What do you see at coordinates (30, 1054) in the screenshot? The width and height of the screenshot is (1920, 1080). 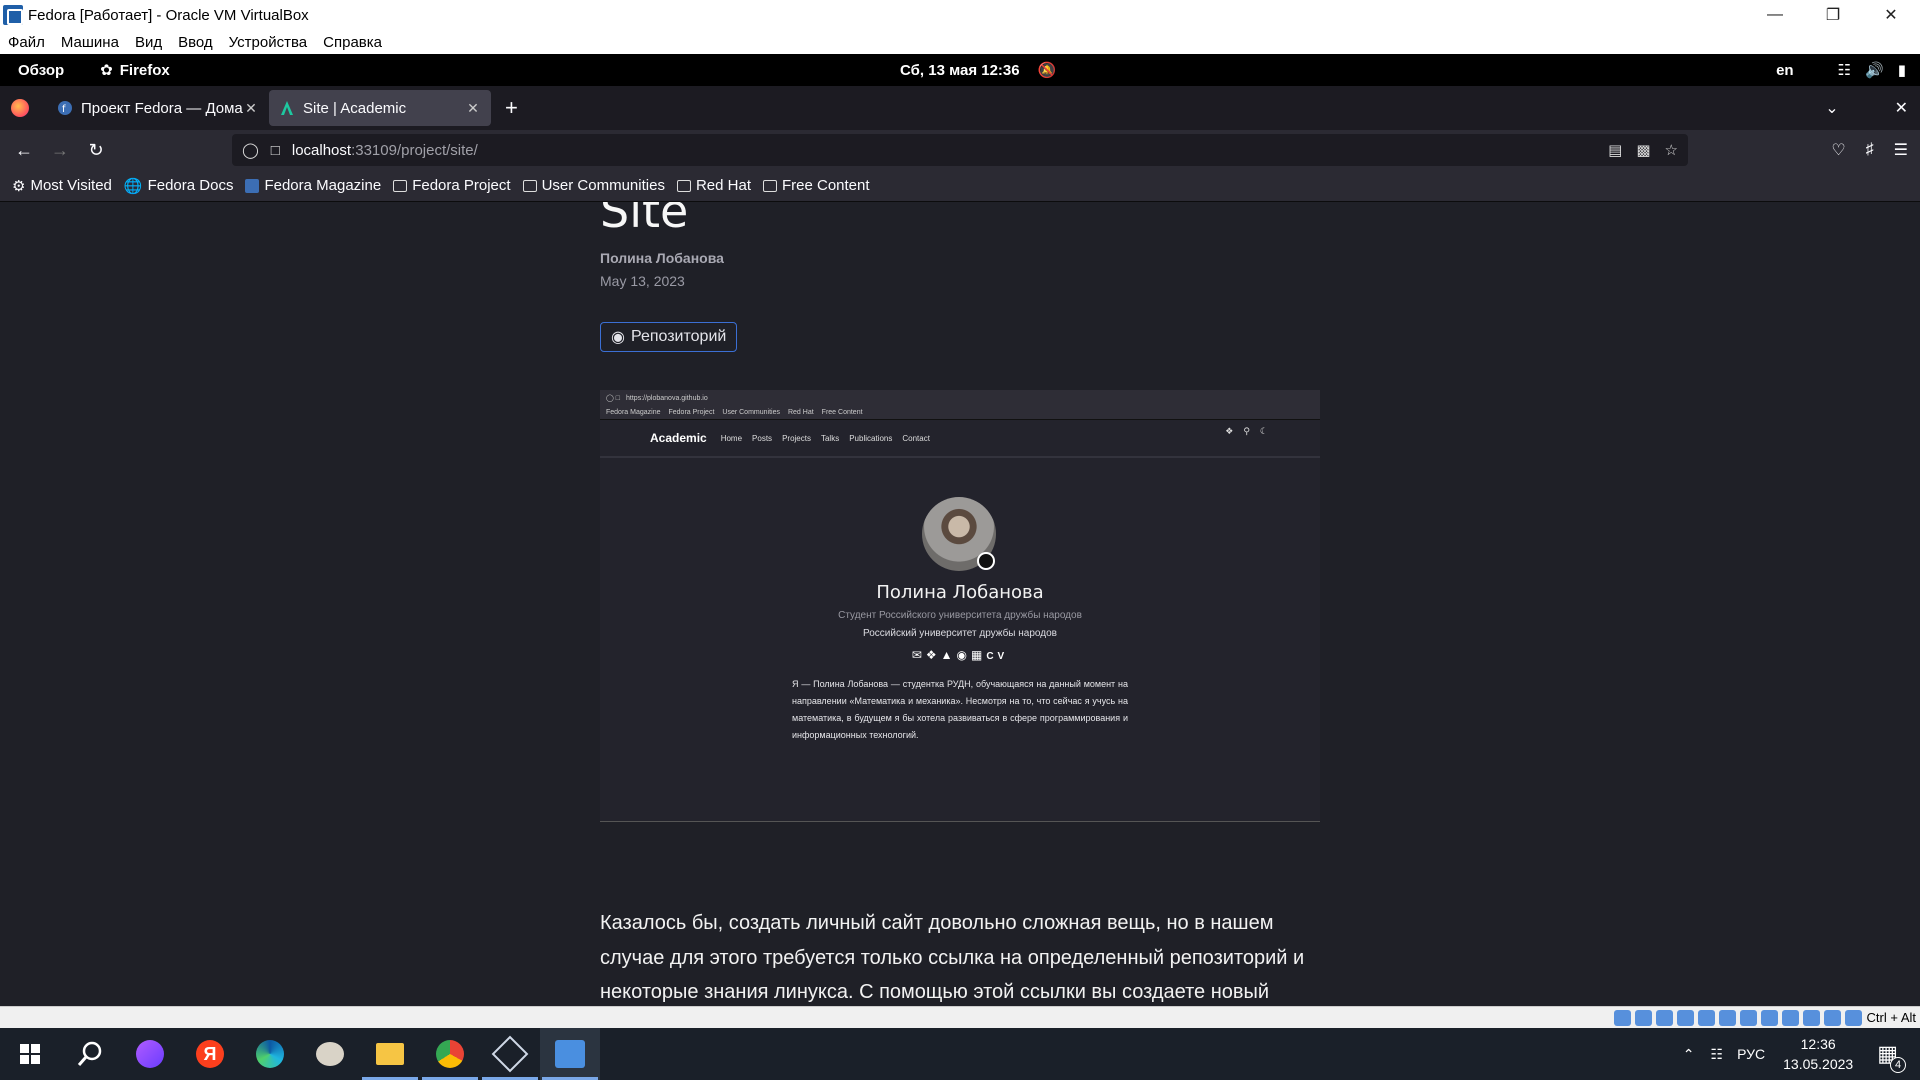 I see `start-button` at bounding box center [30, 1054].